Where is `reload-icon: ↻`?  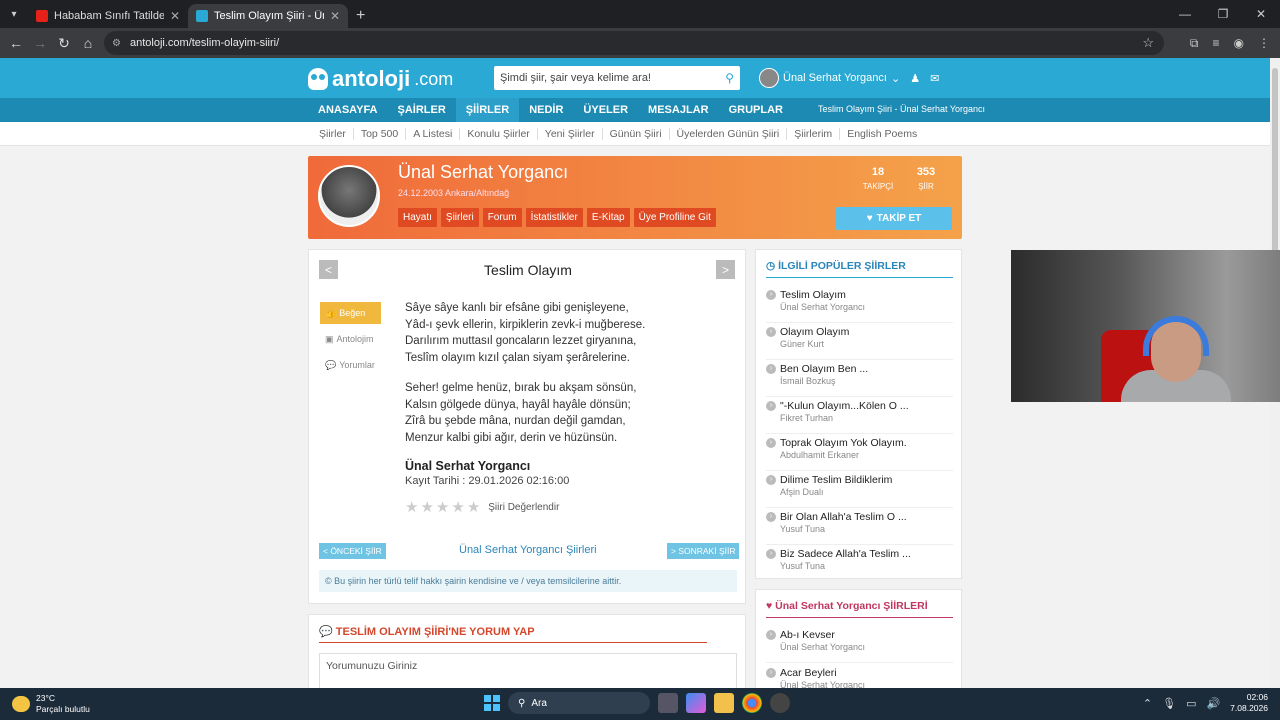
reload-icon: ↻ is located at coordinates (64, 43).